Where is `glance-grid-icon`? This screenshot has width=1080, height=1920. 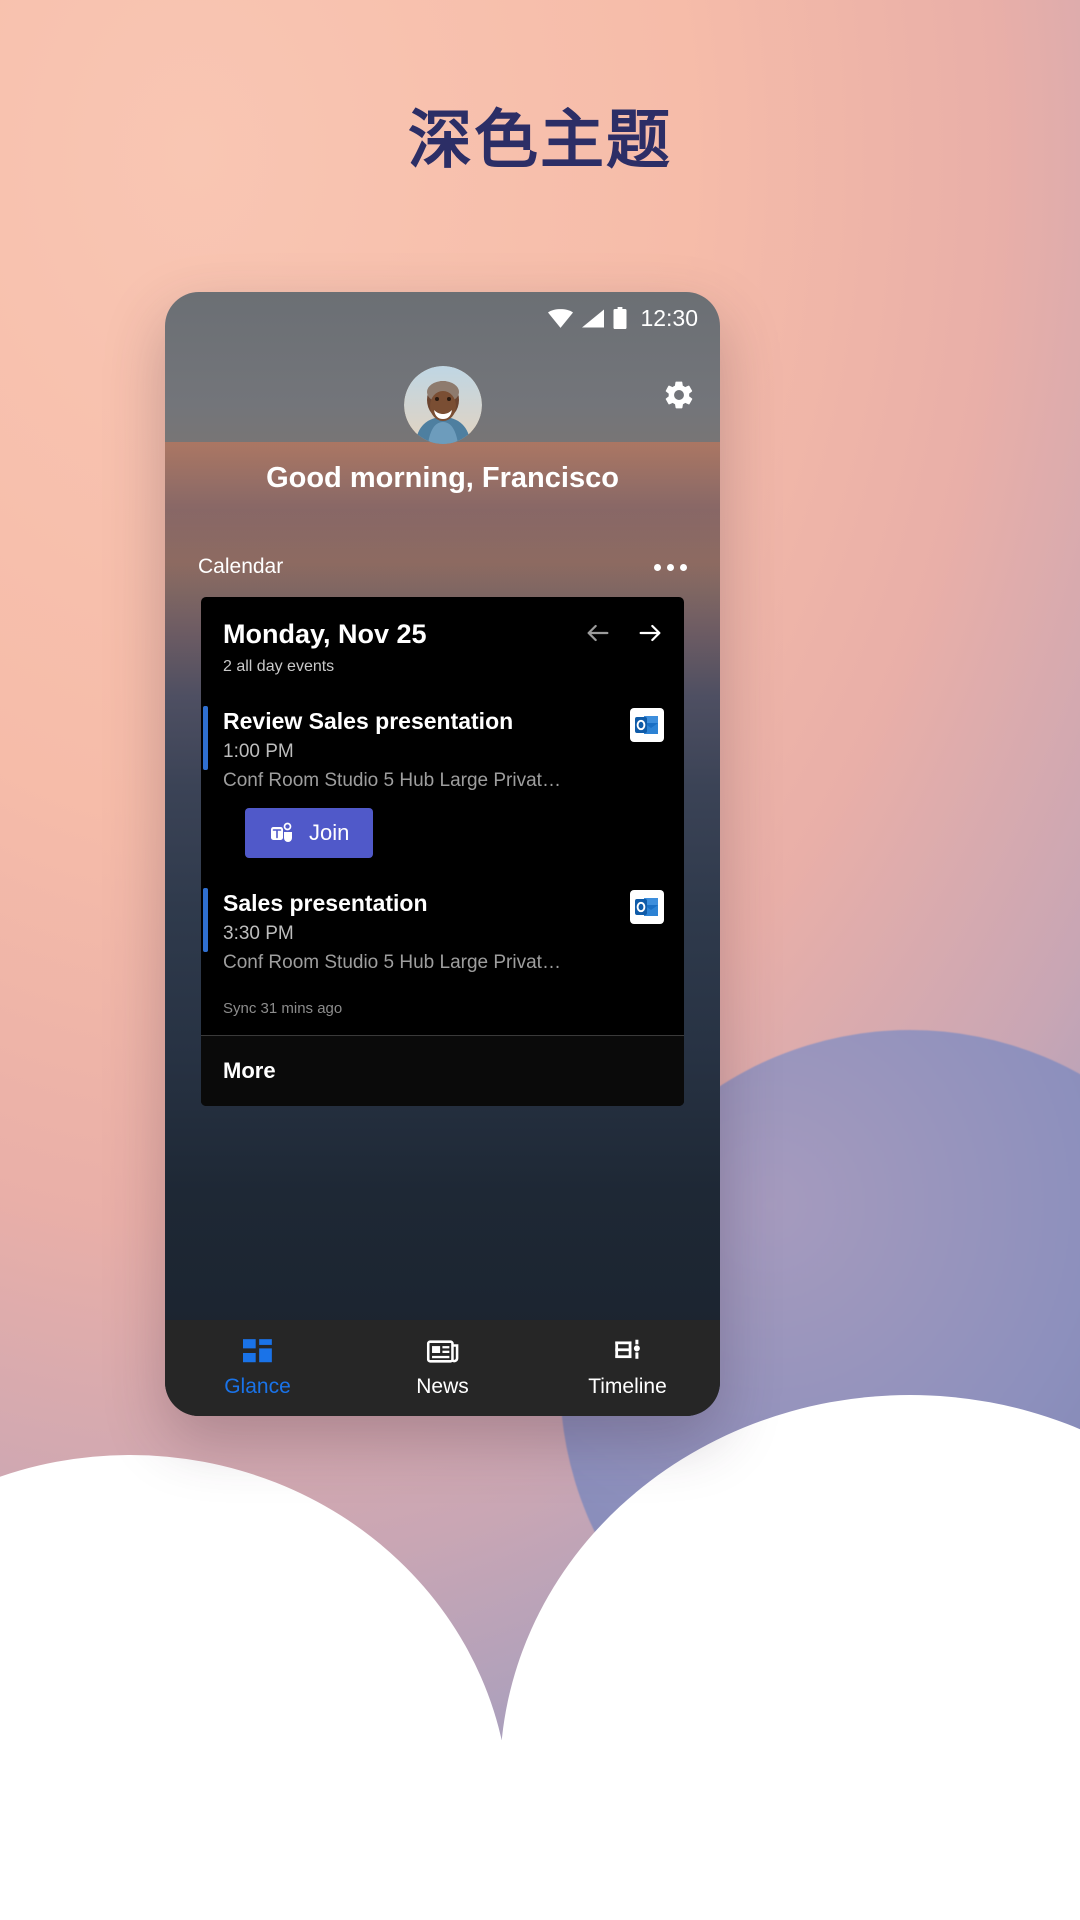
glance-grid-icon is located at coordinates (257, 1350).